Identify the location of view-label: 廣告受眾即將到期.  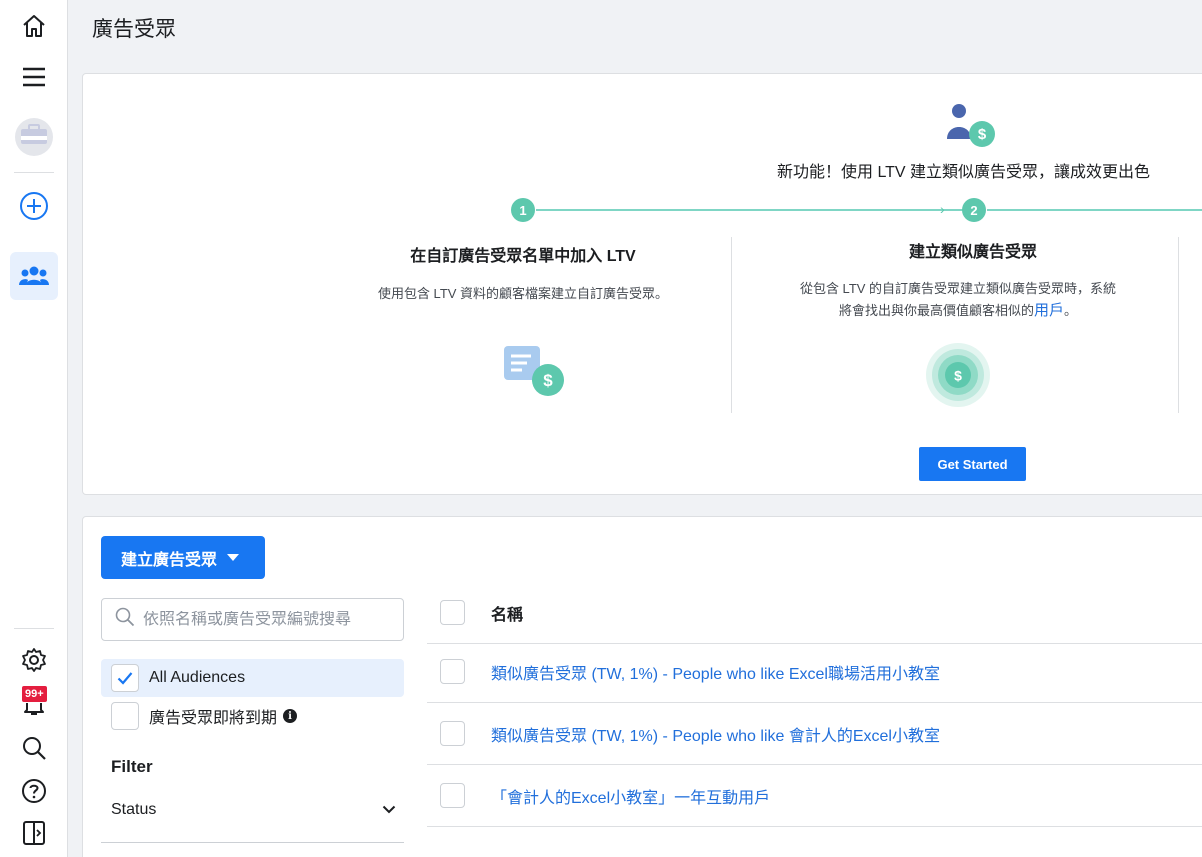
(213, 718).